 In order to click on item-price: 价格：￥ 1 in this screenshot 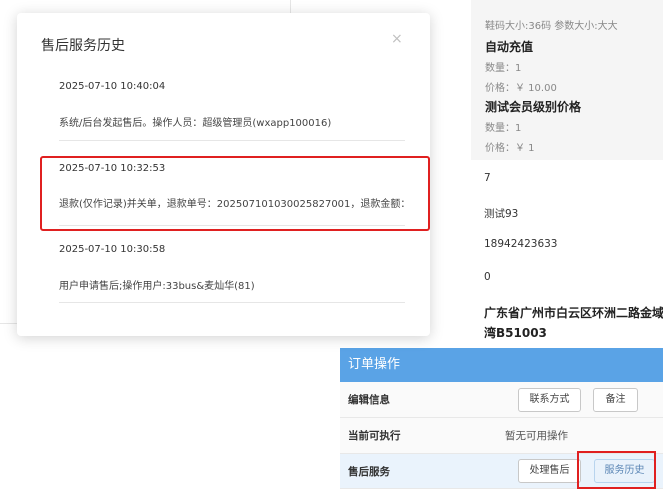, I will do `click(510, 148)`.